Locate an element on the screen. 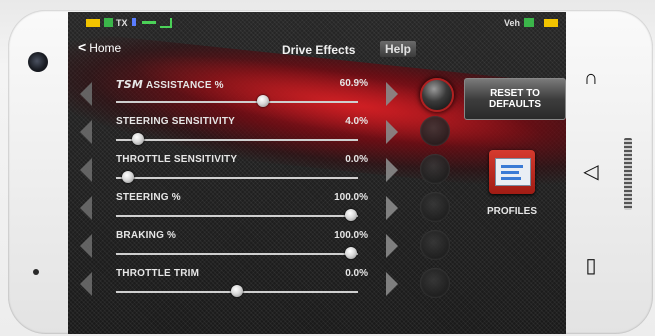  profiles-label: PROFILES is located at coordinates (512, 211).